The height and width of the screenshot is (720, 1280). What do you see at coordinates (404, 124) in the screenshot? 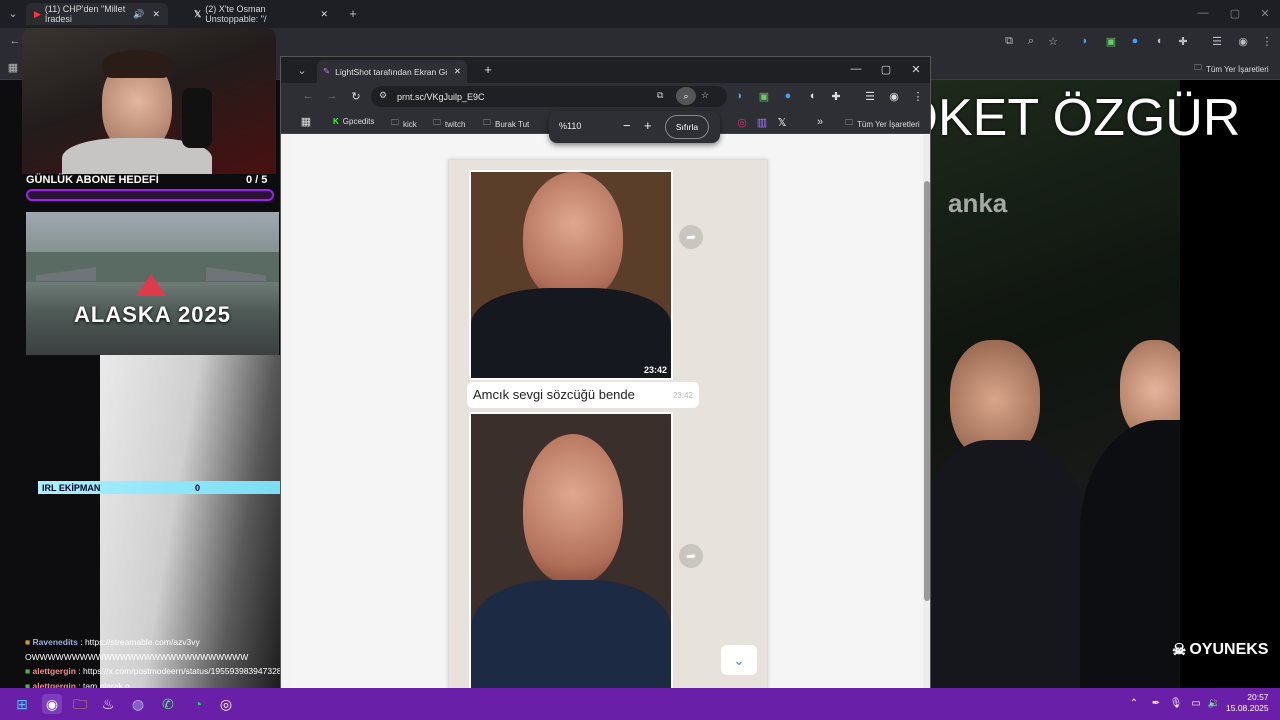
I see `bookmark-kick: 🗀 kick` at bounding box center [404, 124].